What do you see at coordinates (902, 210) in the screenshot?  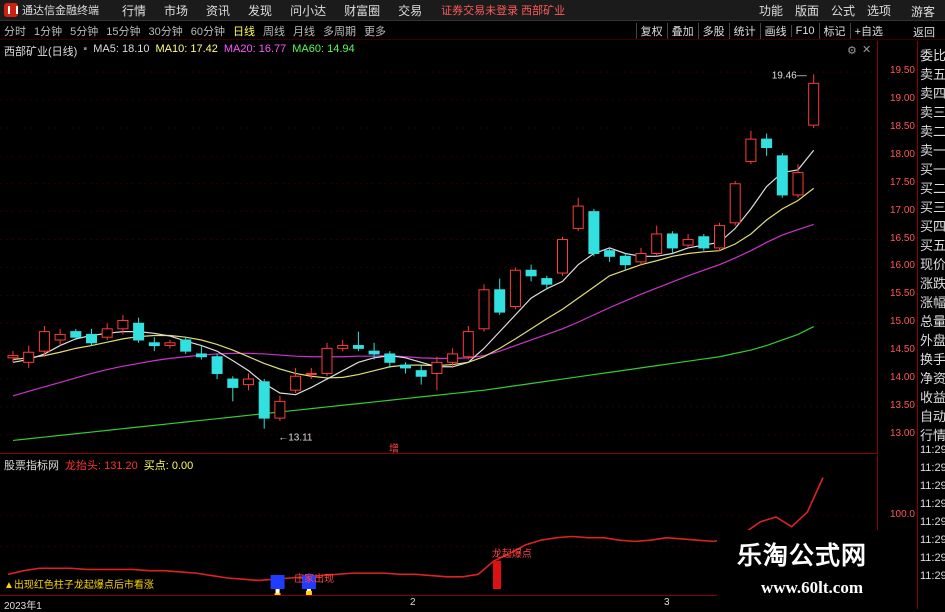 I see `price-tick: 17.00` at bounding box center [902, 210].